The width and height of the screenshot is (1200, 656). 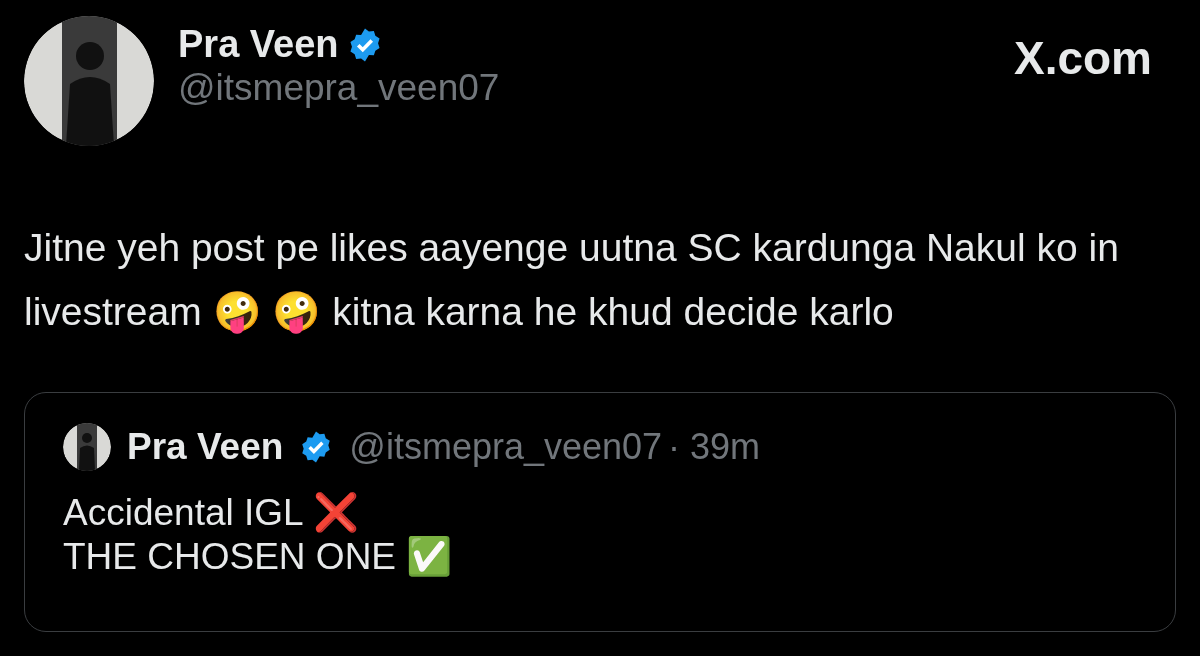 What do you see at coordinates (87, 446) in the screenshot?
I see `avatar` at bounding box center [87, 446].